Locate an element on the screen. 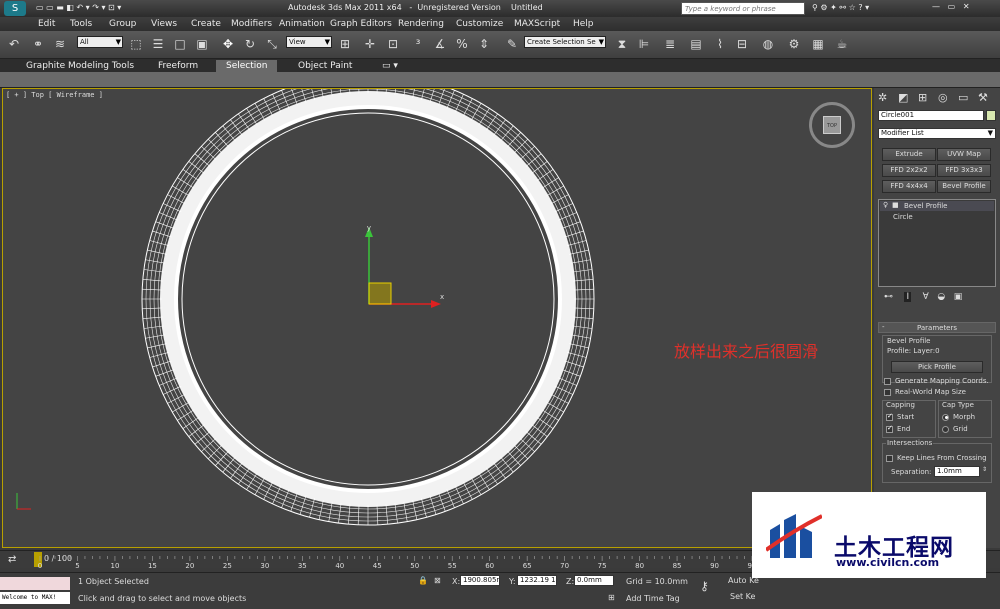  ffd-3x3x3-button: FFD 3x3x3 is located at coordinates (964, 170).